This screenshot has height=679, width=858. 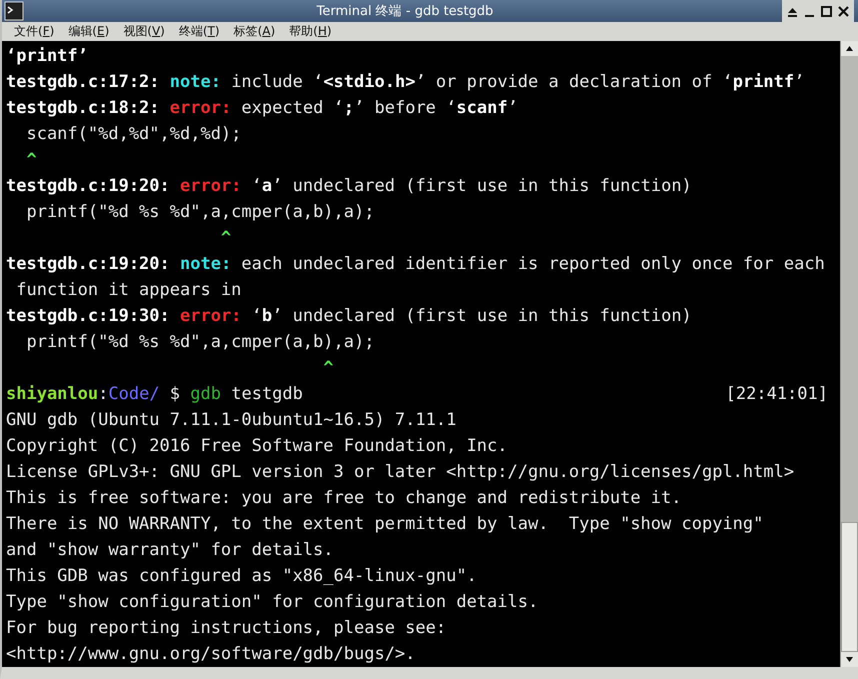 What do you see at coordinates (89, 31) in the screenshot?
I see `menu-item: 编辑(E)` at bounding box center [89, 31].